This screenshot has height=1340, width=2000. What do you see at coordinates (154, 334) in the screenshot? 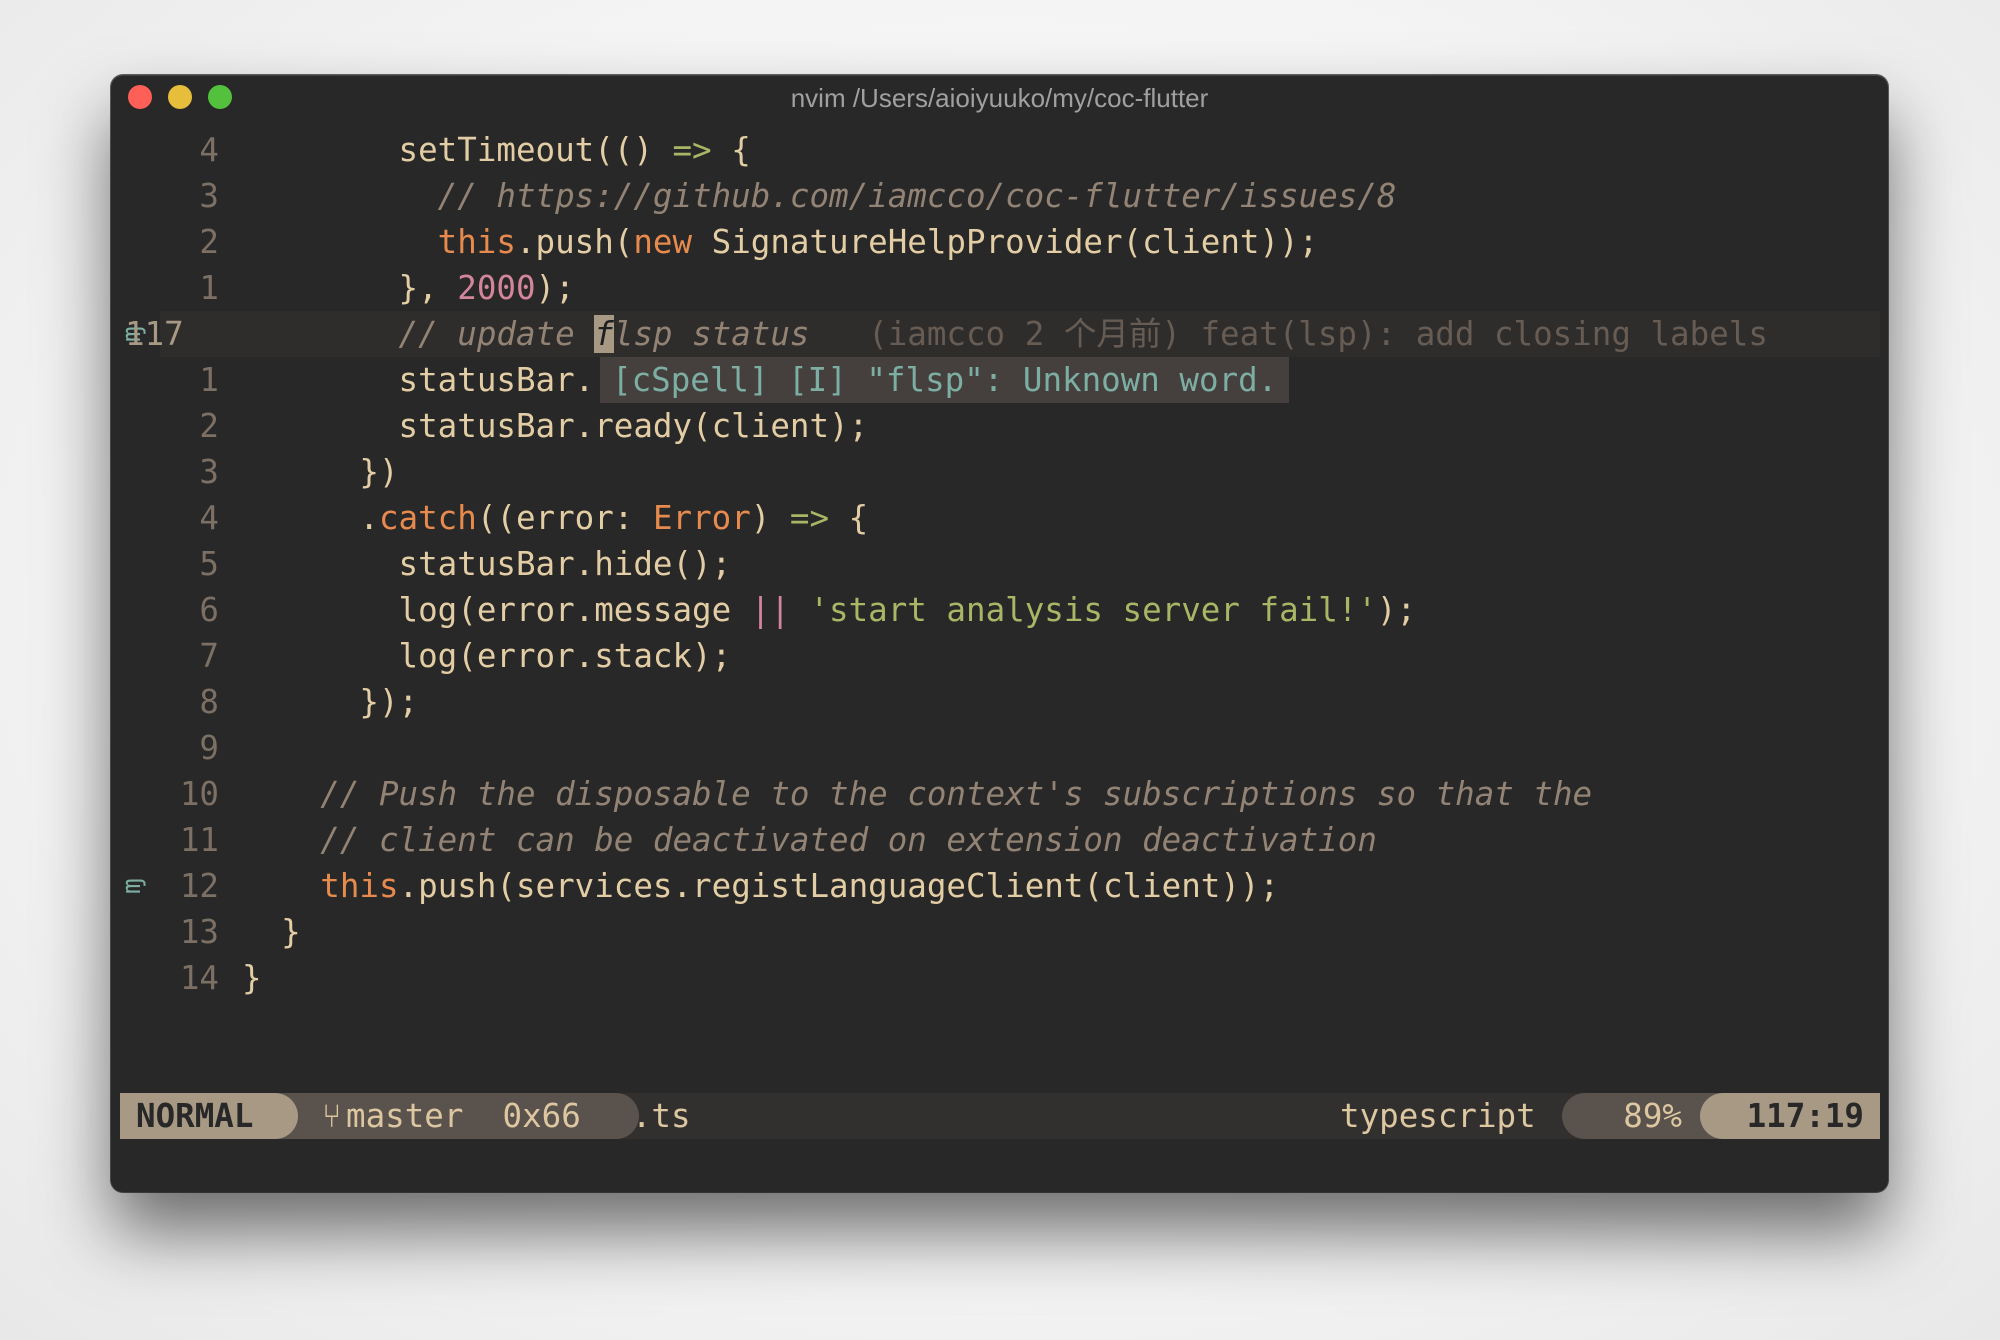
I see `line-number: 117` at bounding box center [154, 334].